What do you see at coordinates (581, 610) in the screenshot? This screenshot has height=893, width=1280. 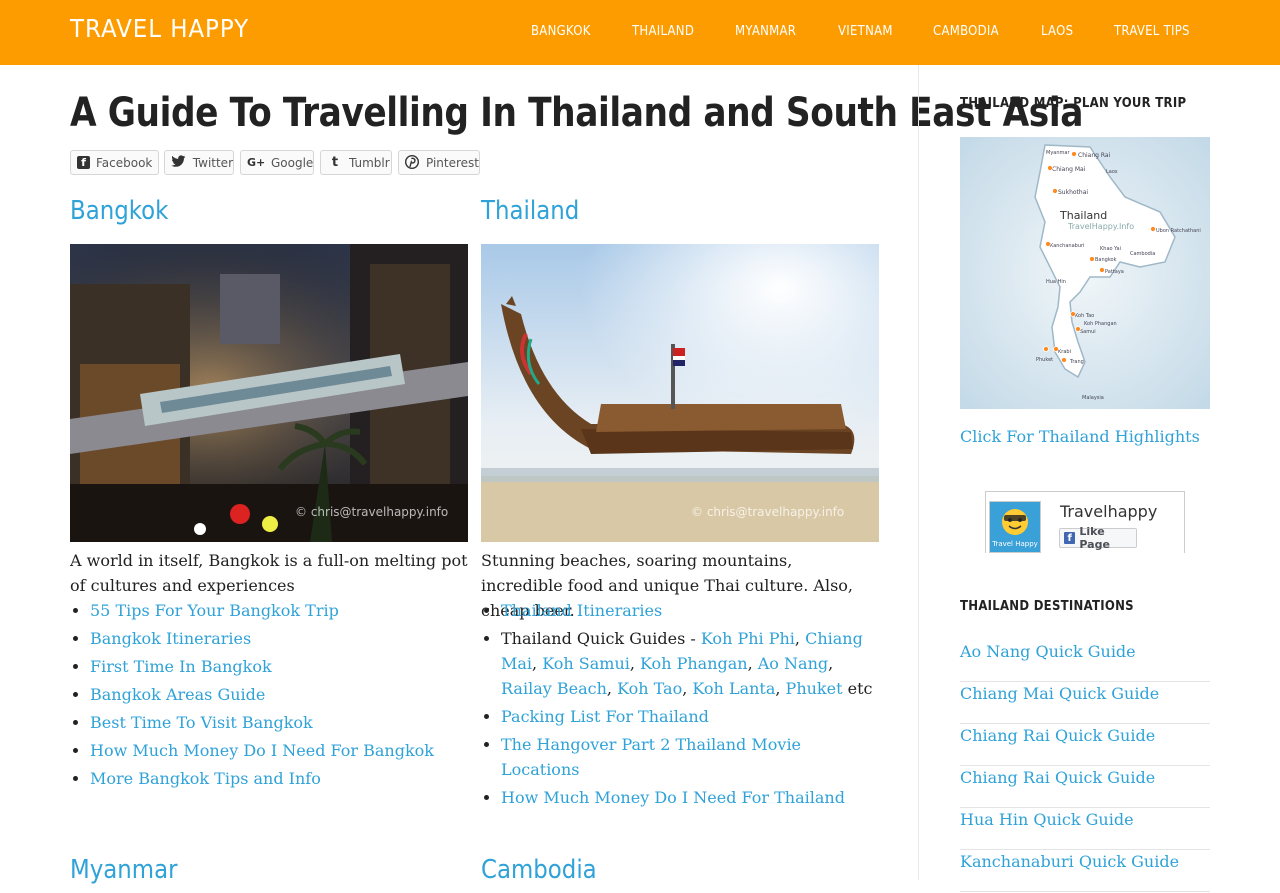 I see `thailand-link-itineraries: Thailand Itineraries` at bounding box center [581, 610].